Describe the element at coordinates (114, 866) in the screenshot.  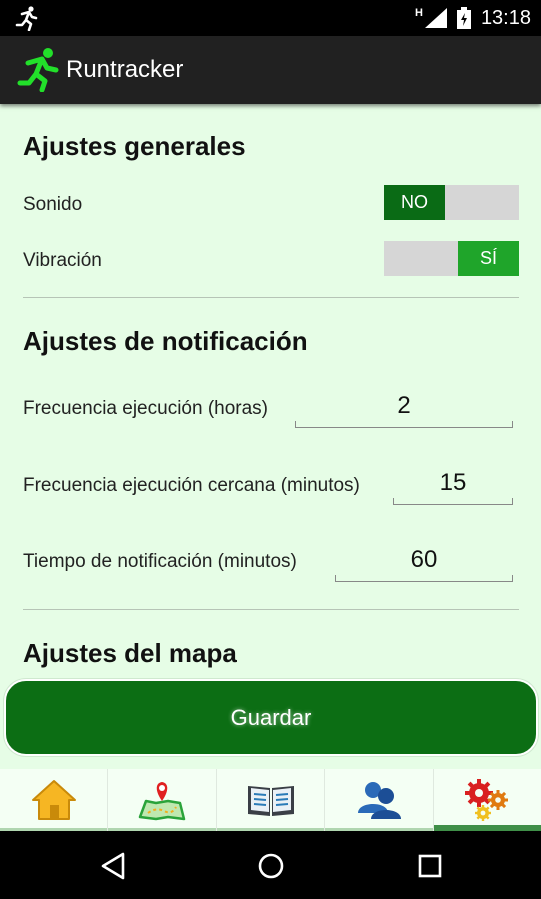
I see `back-icon` at that location.